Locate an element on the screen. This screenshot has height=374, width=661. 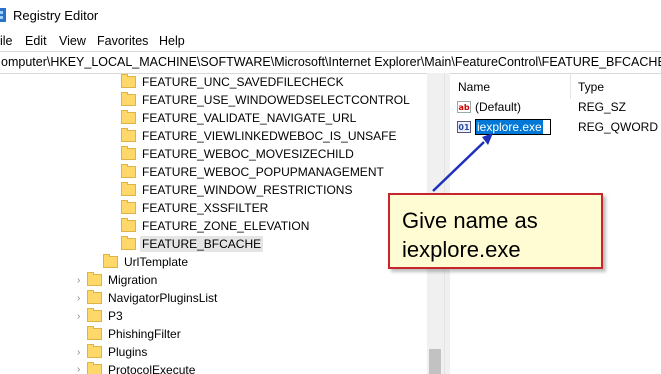
tree-item: FEATURE_UNC_SAVEDFILECHECK is located at coordinates (232, 82).